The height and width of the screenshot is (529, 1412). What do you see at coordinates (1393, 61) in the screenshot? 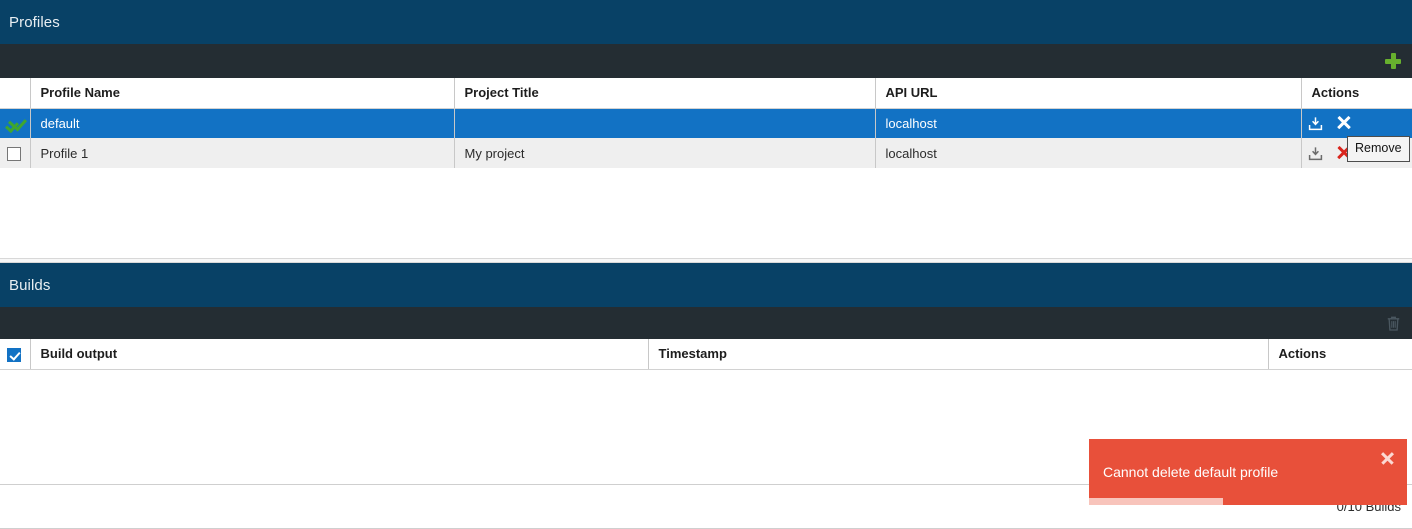
I see `add-profile-icon` at bounding box center [1393, 61].